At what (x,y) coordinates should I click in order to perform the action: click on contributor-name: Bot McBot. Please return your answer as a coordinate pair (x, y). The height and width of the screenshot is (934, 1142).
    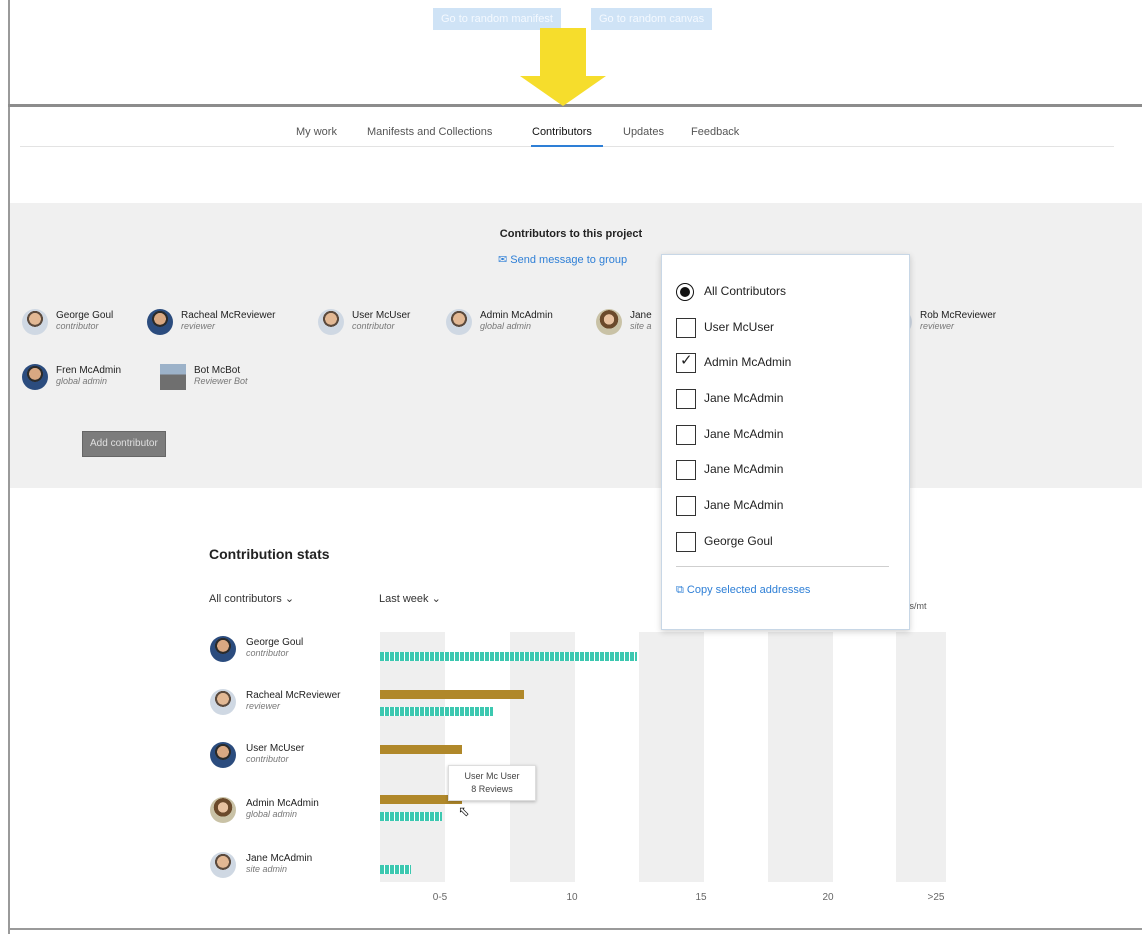
    Looking at the image, I should click on (217, 370).